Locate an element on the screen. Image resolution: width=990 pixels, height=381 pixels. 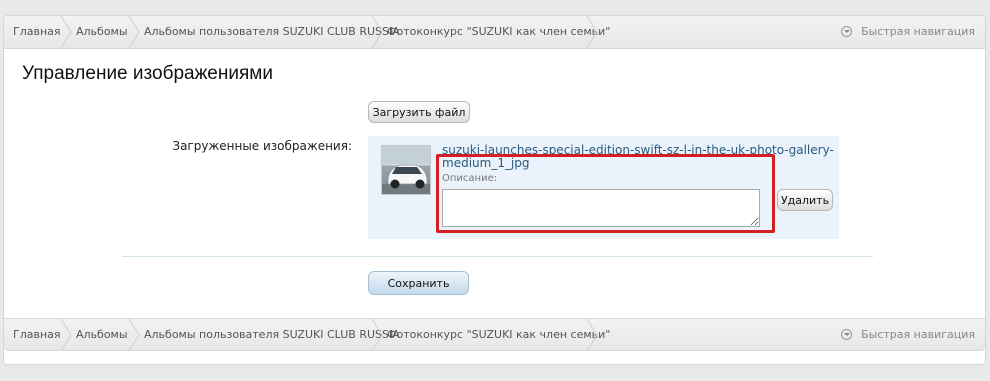
page-title: Управление изображениями is located at coordinates (147, 73).